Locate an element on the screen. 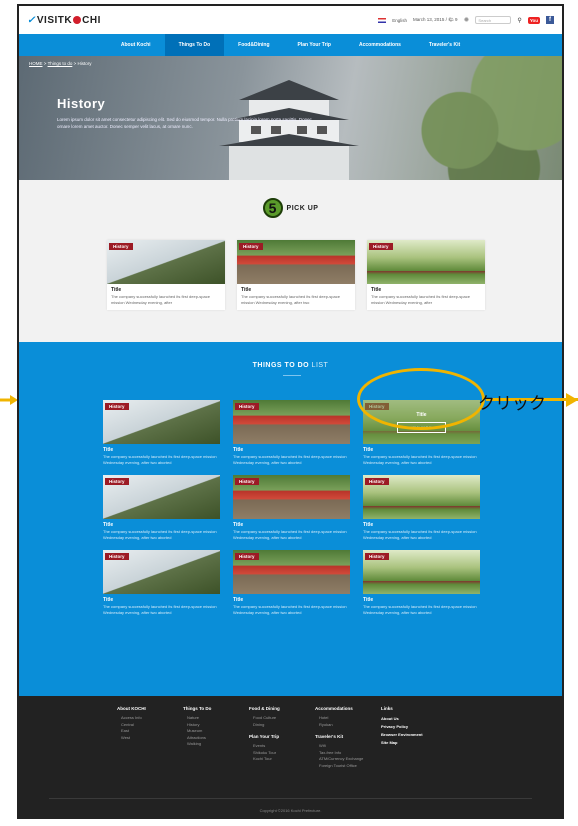 The width and height of the screenshot is (578, 826). flag-icon is located at coordinates (382, 20).